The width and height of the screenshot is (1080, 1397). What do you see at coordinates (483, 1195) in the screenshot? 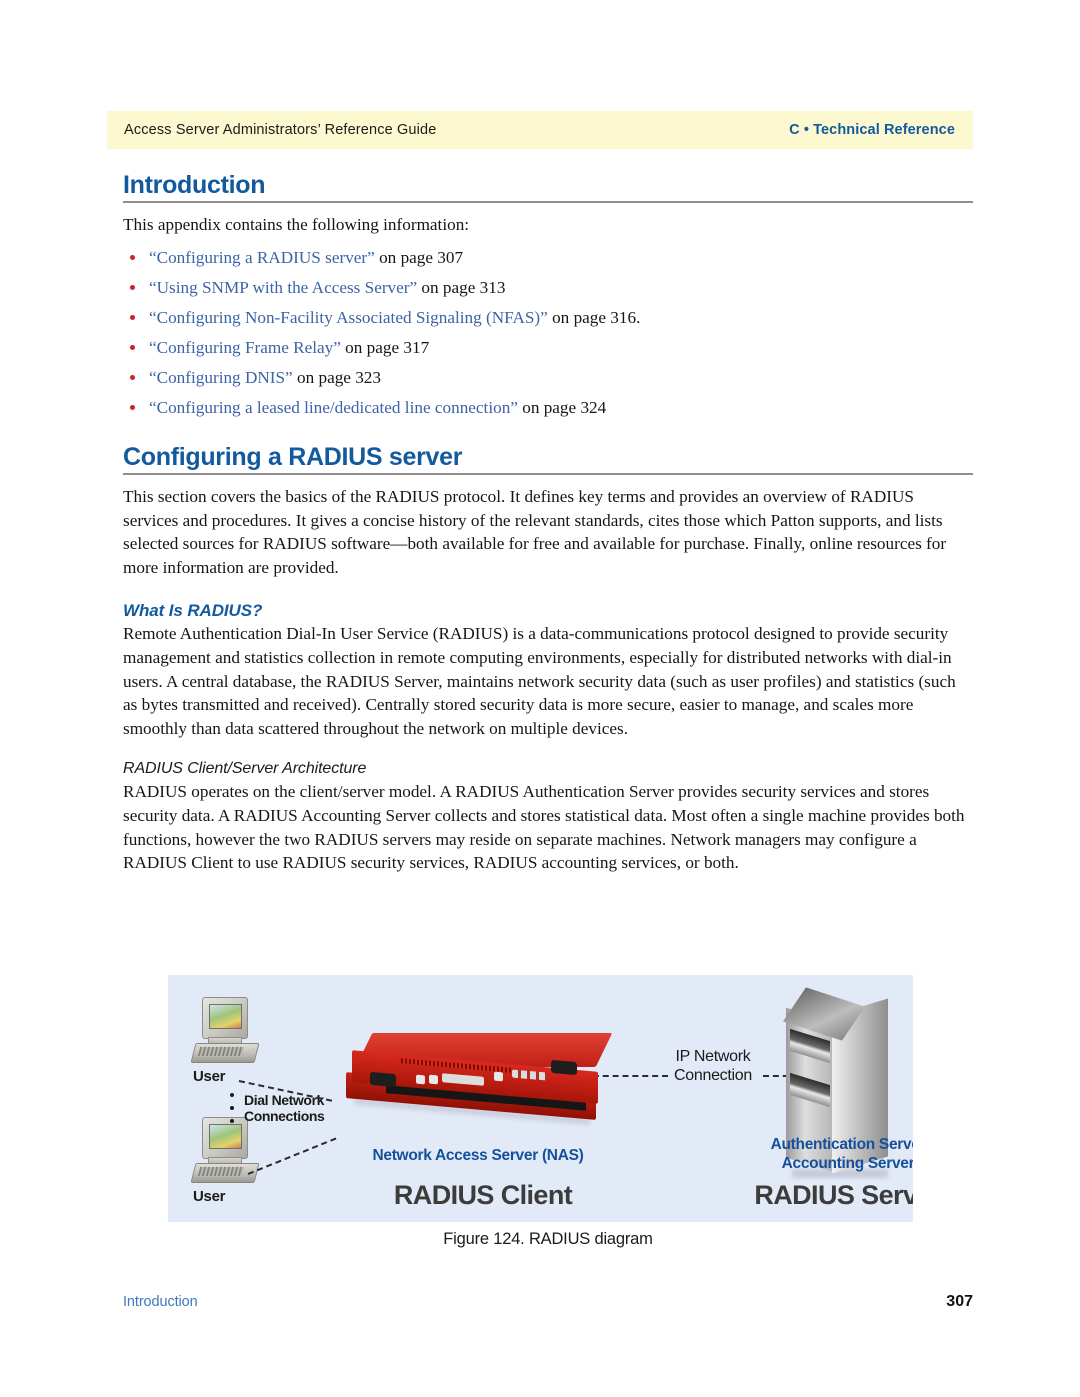
I see `label-radius-client: RADIUS Client` at bounding box center [483, 1195].